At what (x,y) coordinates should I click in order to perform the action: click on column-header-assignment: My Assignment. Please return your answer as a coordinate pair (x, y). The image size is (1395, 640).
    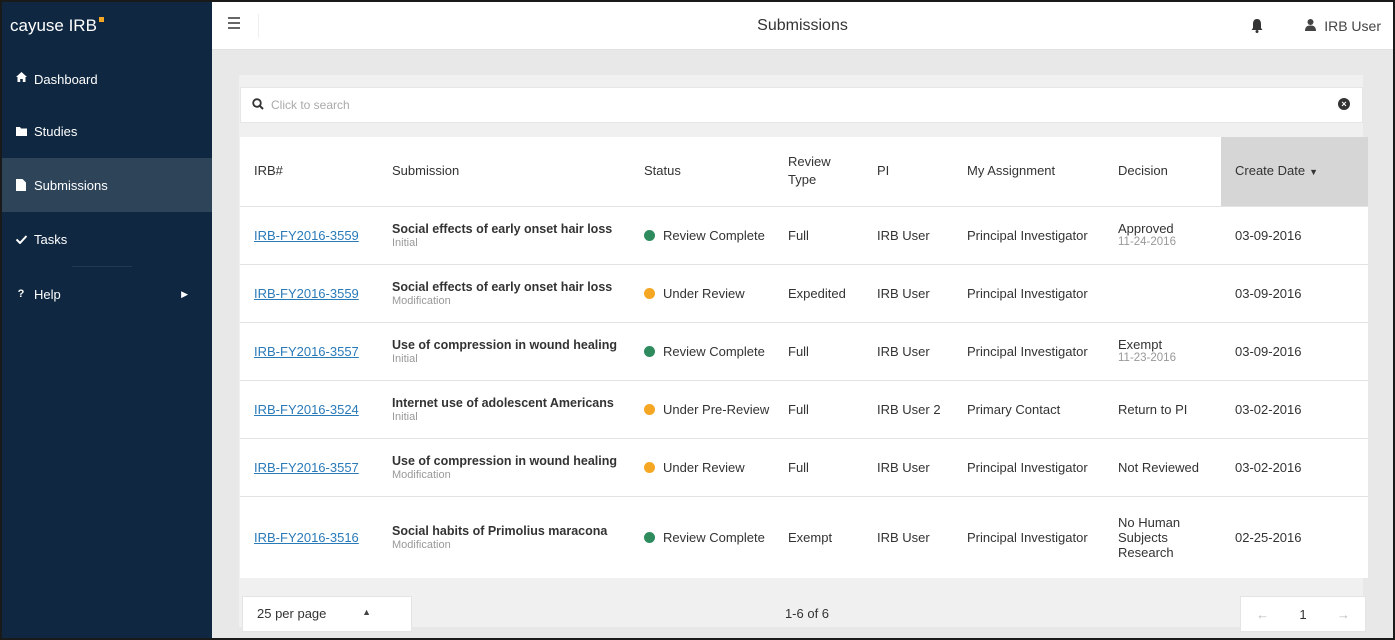
    Looking at the image, I should click on (1028, 171).